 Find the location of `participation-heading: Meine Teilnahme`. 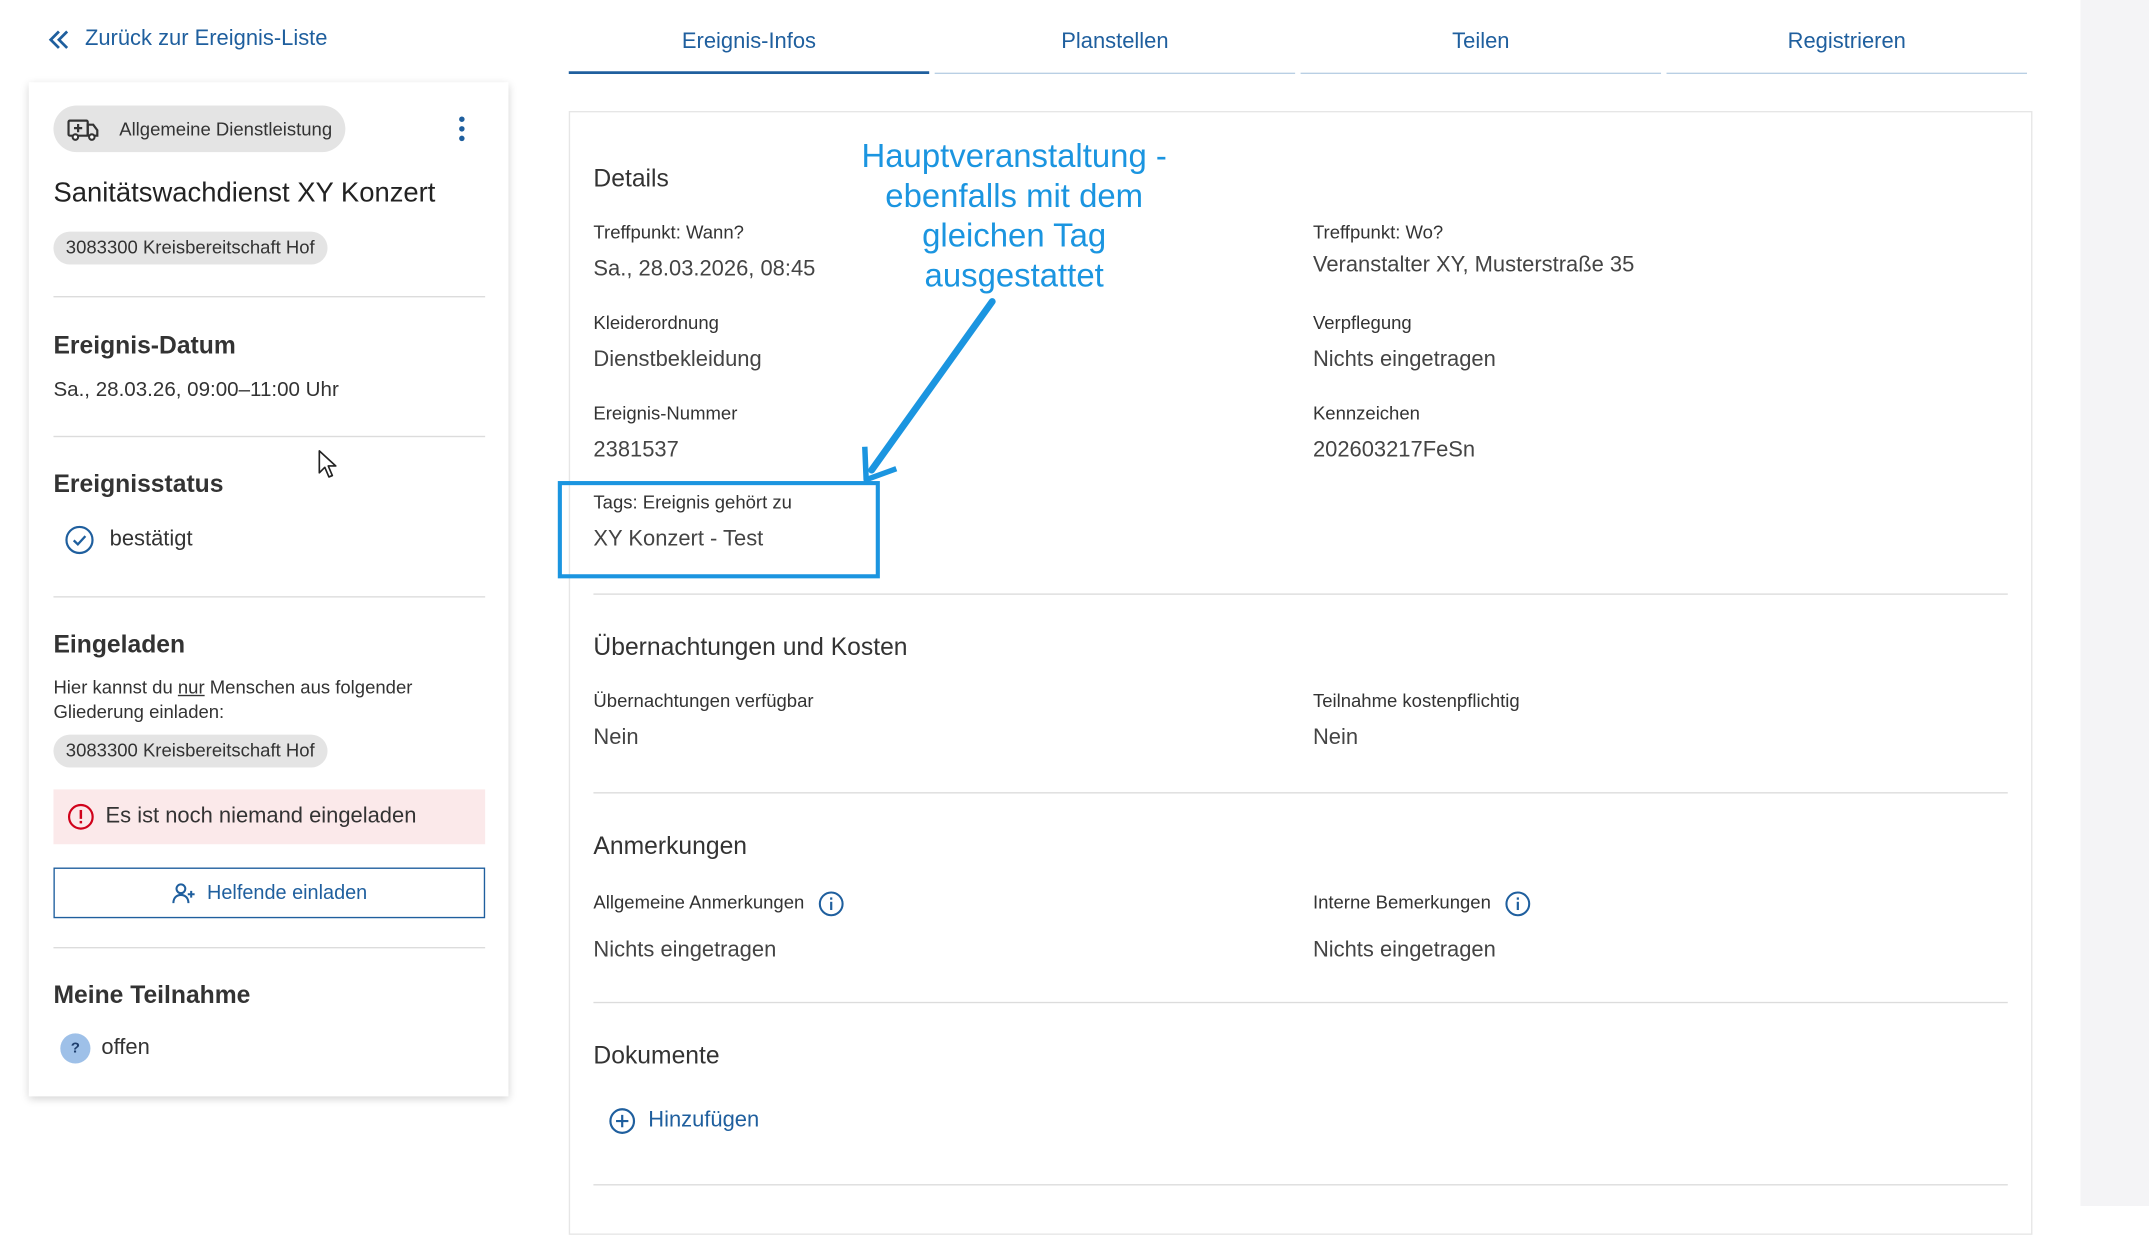

participation-heading: Meine Teilnahme is located at coordinates (152, 995).